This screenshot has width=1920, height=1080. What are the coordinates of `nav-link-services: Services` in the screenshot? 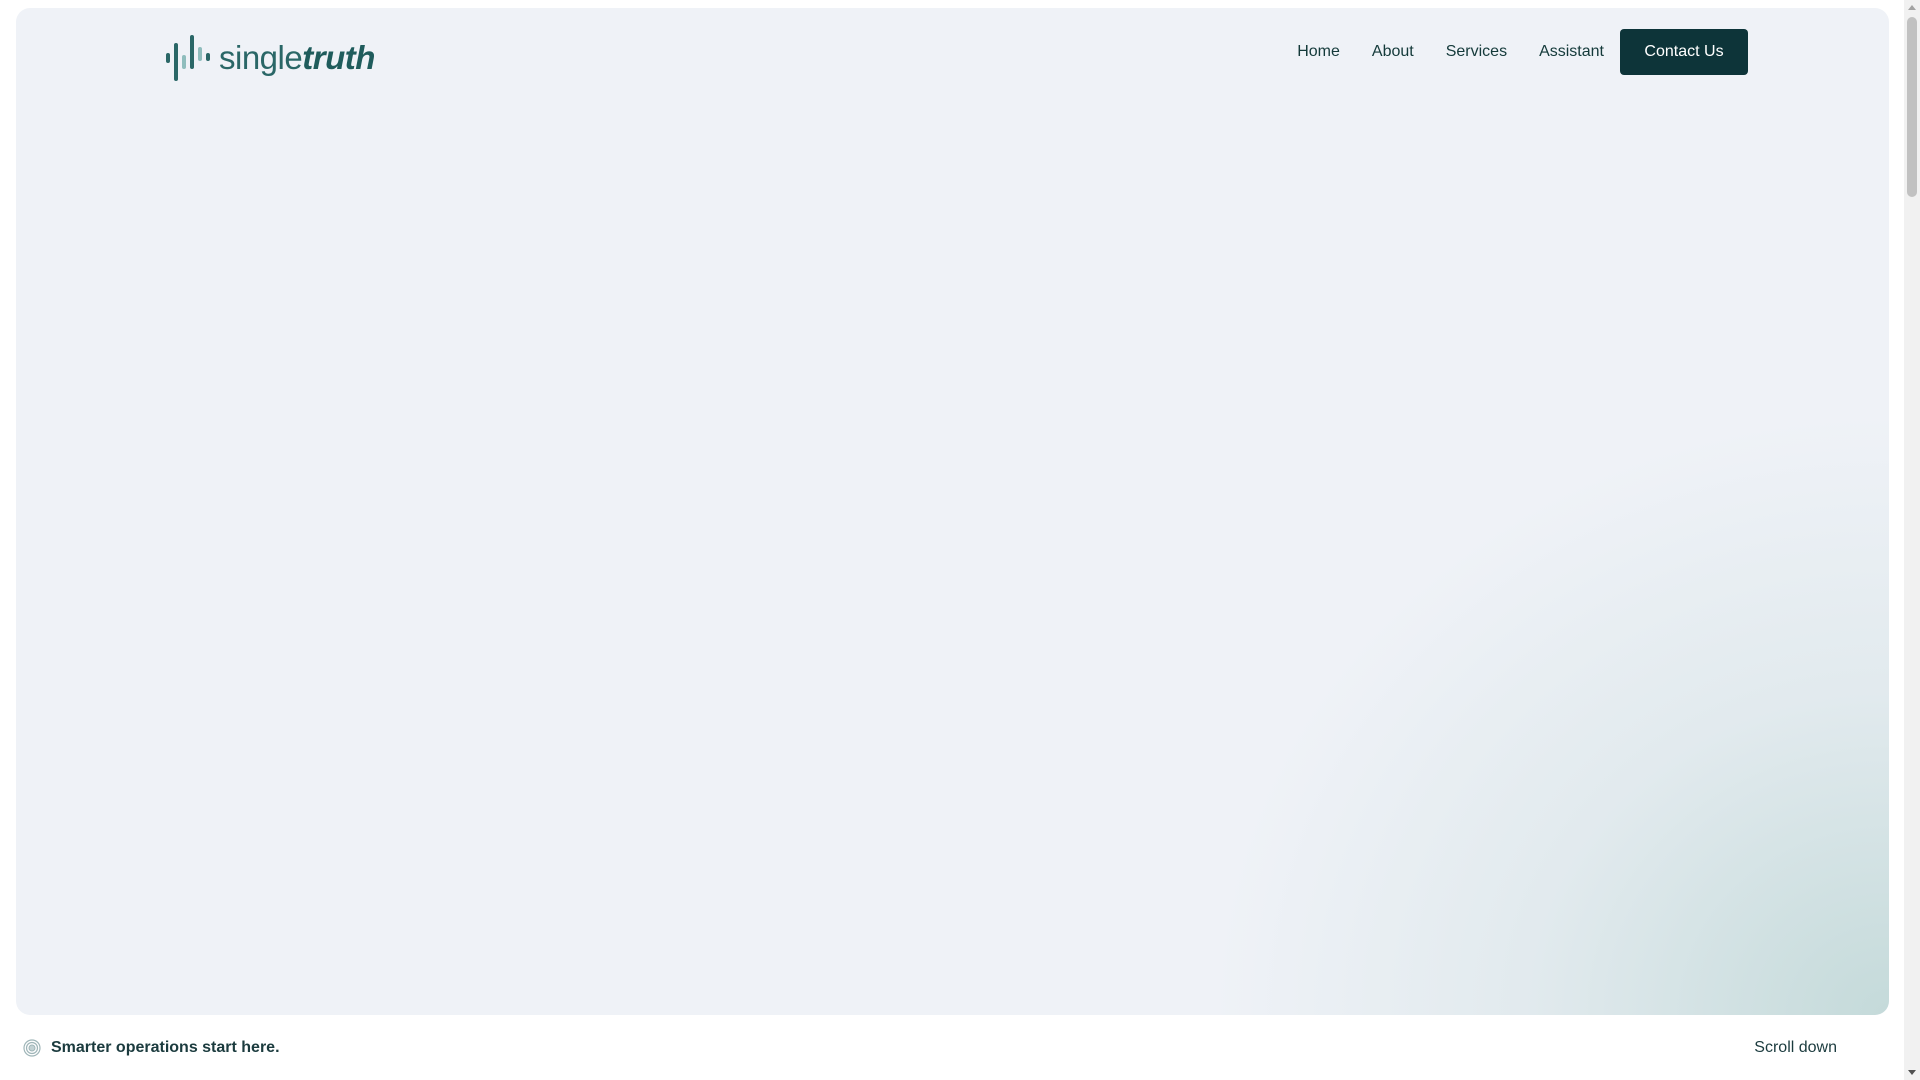 It's located at (1476, 52).